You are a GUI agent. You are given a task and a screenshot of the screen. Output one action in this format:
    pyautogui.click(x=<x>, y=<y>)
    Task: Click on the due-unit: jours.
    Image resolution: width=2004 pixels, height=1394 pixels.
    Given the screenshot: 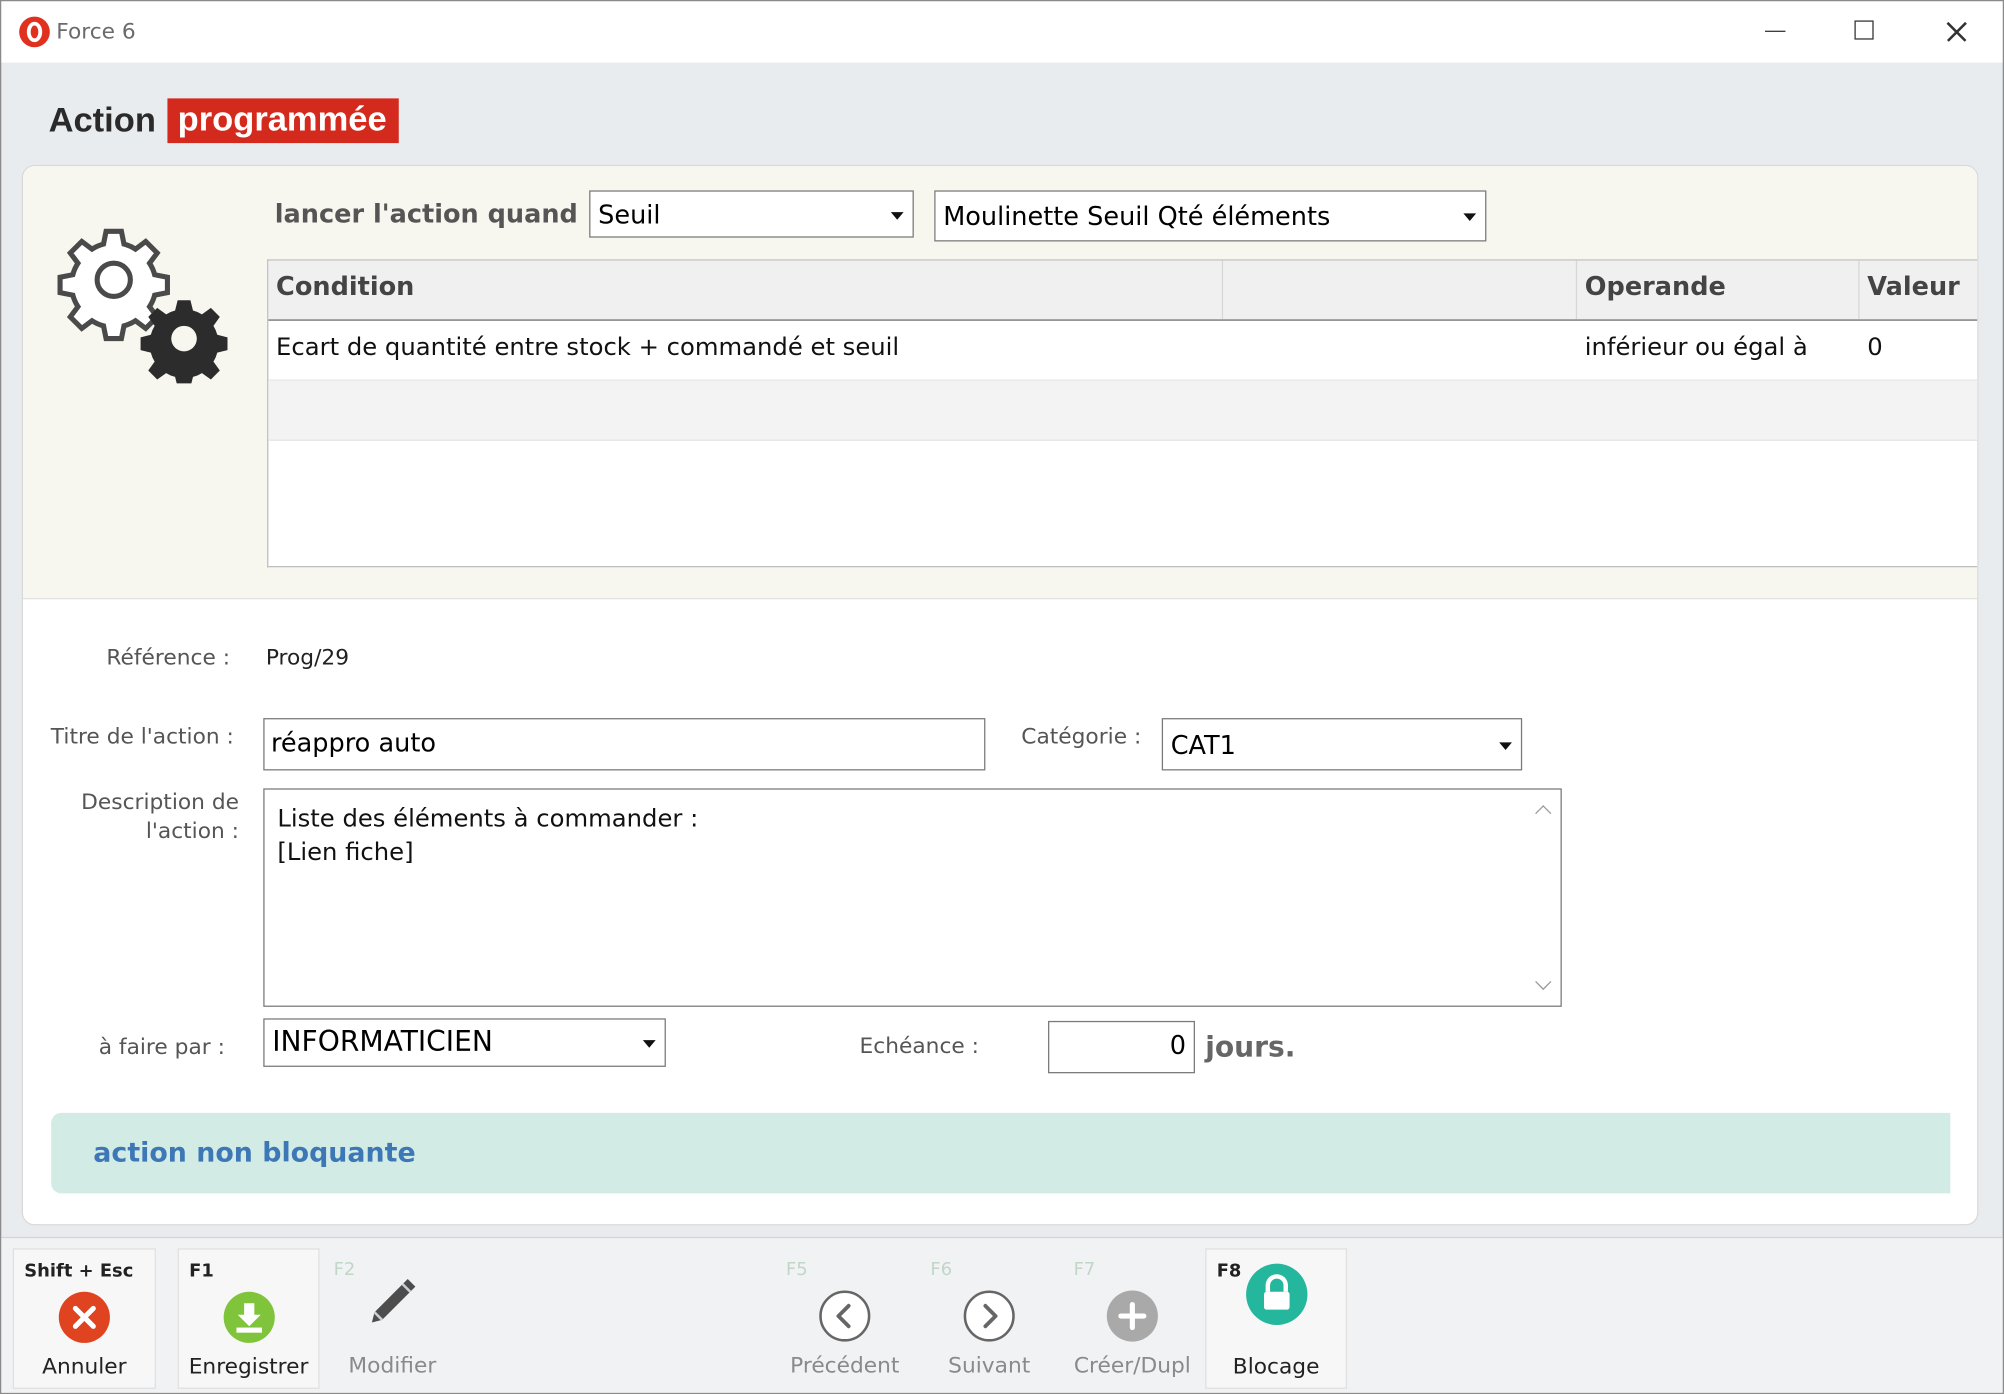 What is the action you would take?
    pyautogui.click(x=1250, y=1048)
    